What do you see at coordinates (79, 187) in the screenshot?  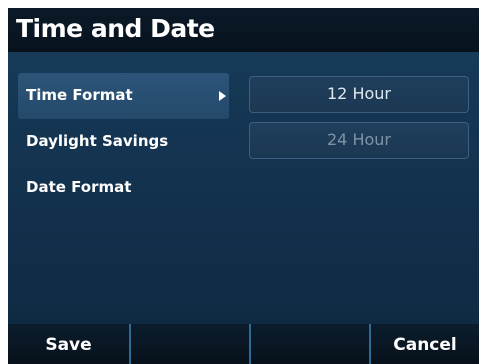 I see `menu-item-label: Date Format` at bounding box center [79, 187].